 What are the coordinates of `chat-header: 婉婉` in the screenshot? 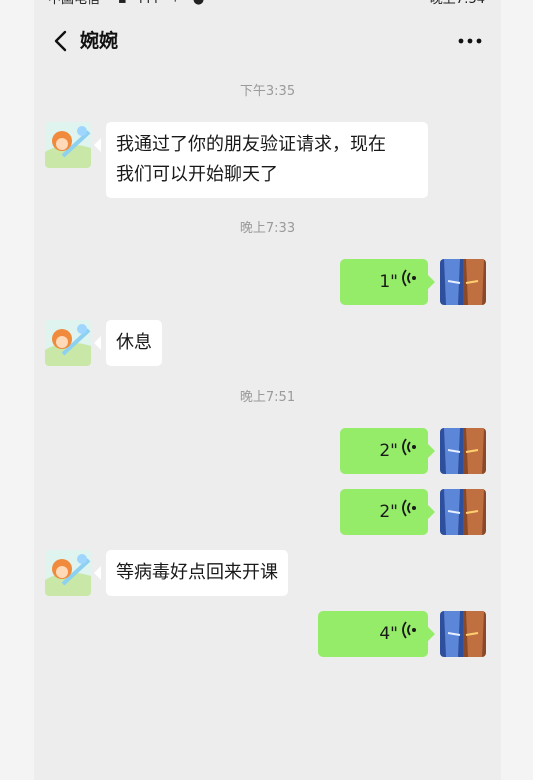 It's located at (267, 41).